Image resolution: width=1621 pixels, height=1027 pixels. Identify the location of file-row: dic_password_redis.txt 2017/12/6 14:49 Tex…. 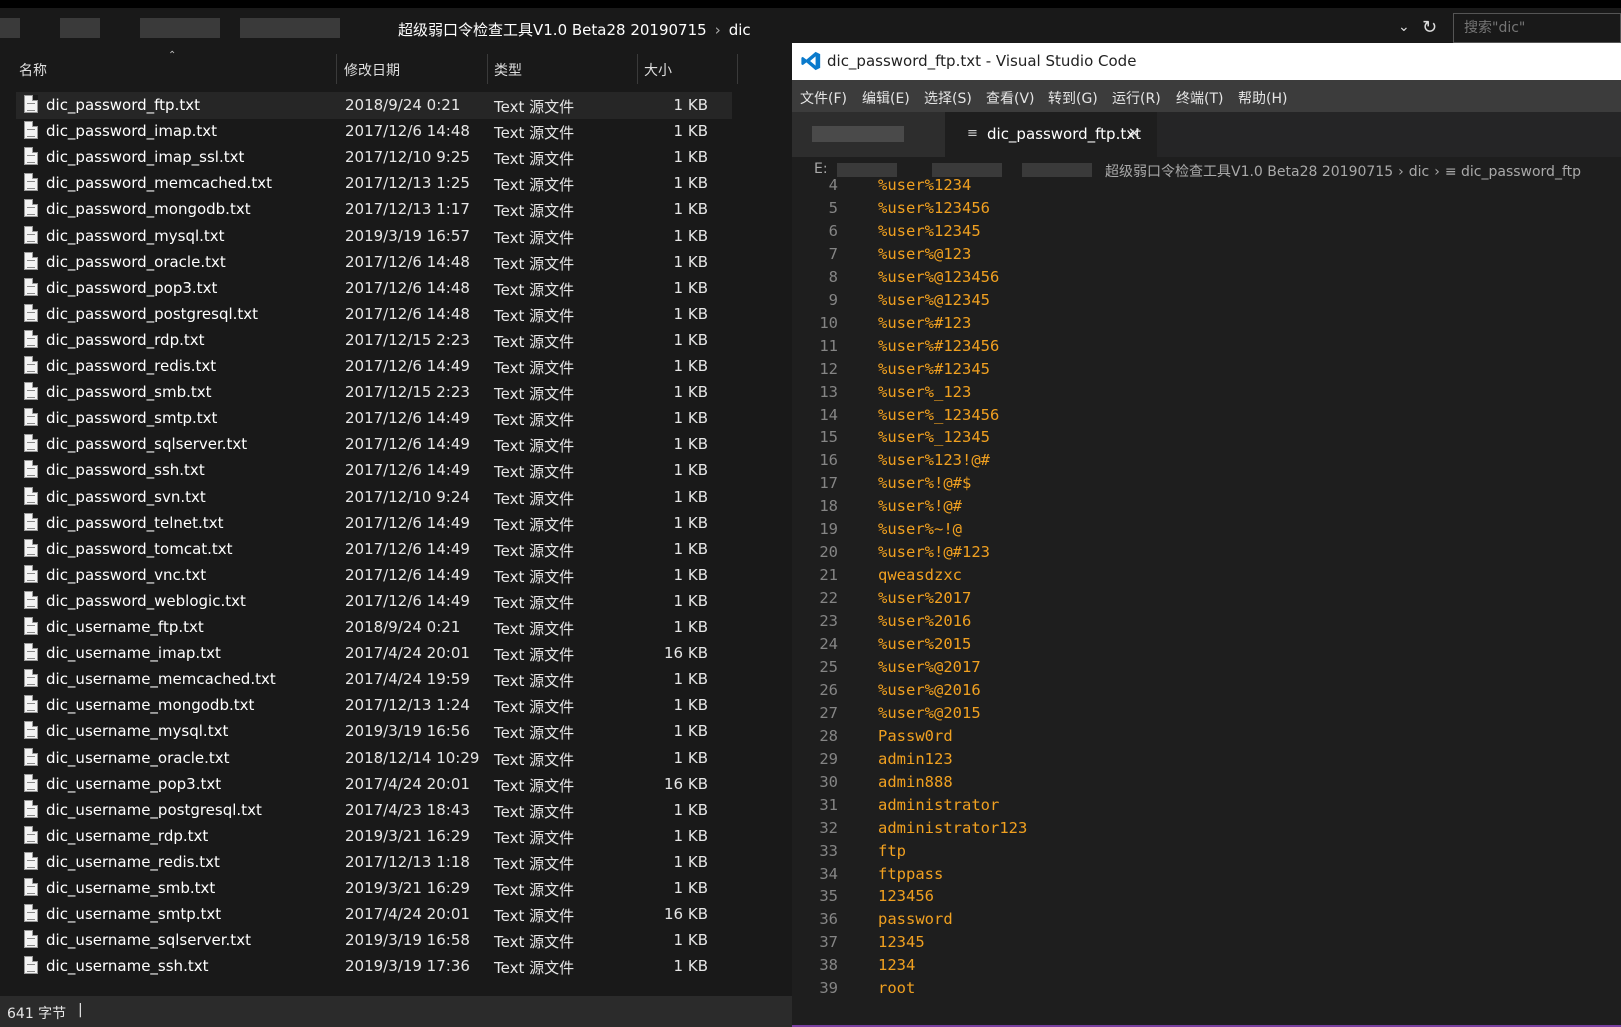
(374, 366).